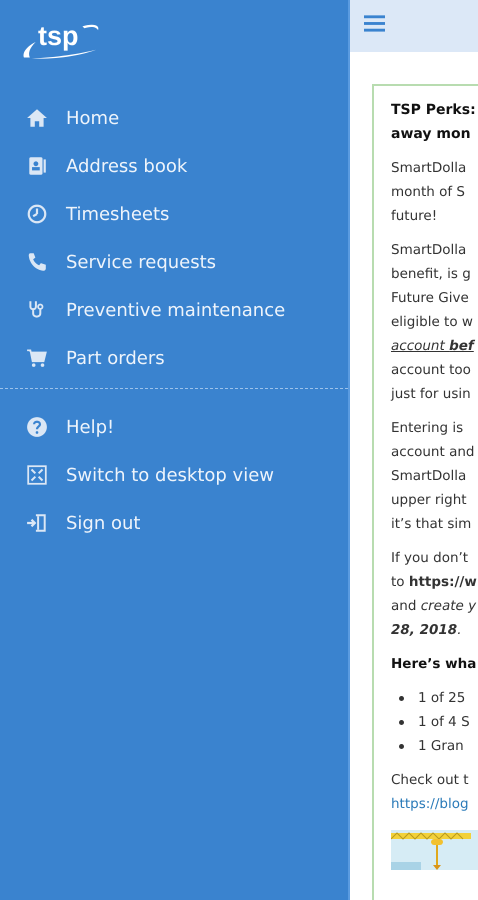  I want to click on nav-item: Help!, so click(70, 427).